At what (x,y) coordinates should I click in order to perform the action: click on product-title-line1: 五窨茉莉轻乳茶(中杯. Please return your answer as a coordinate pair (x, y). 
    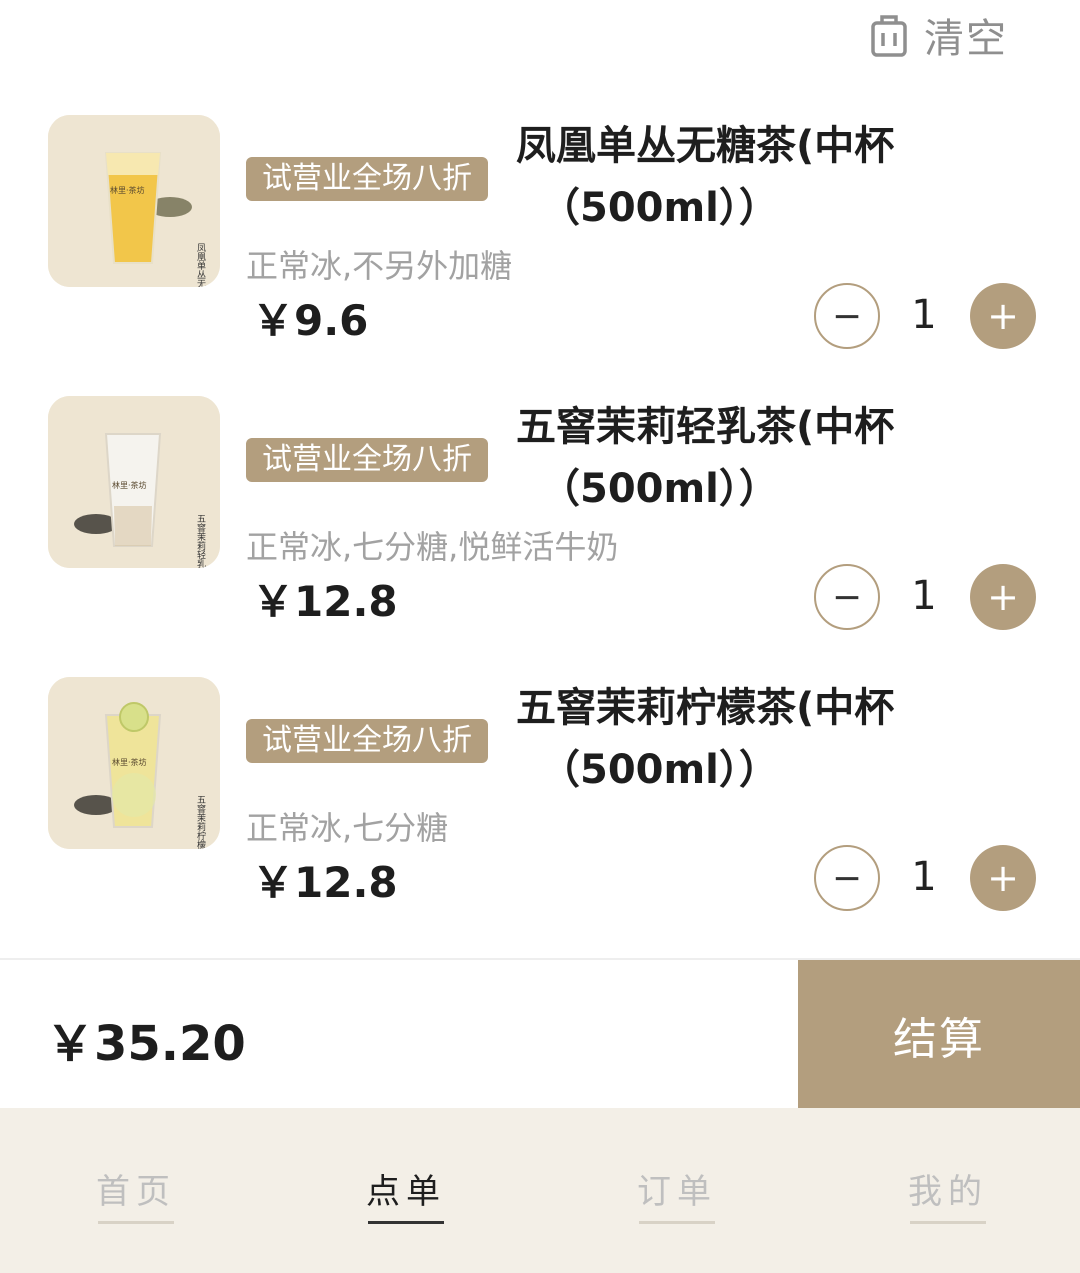
    Looking at the image, I should click on (705, 427).